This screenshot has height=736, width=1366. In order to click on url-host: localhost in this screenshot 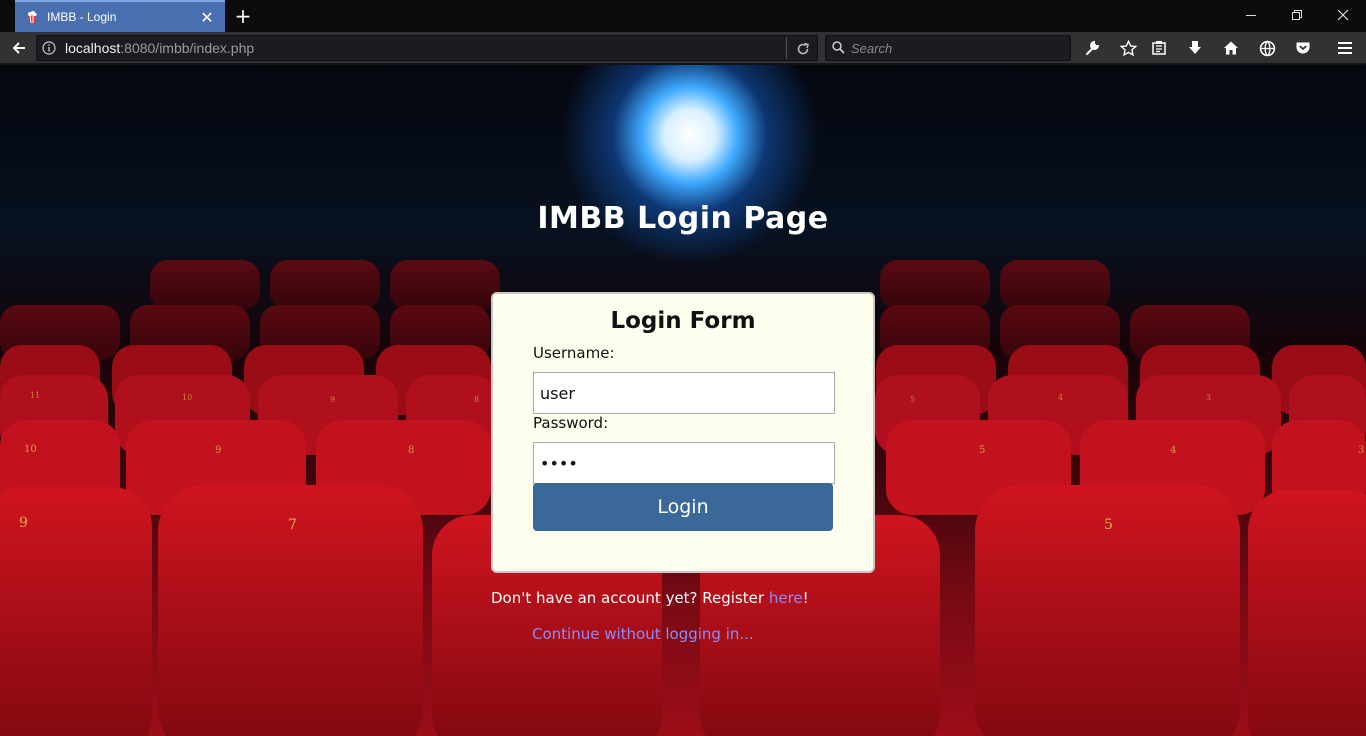, I will do `click(93, 48)`.